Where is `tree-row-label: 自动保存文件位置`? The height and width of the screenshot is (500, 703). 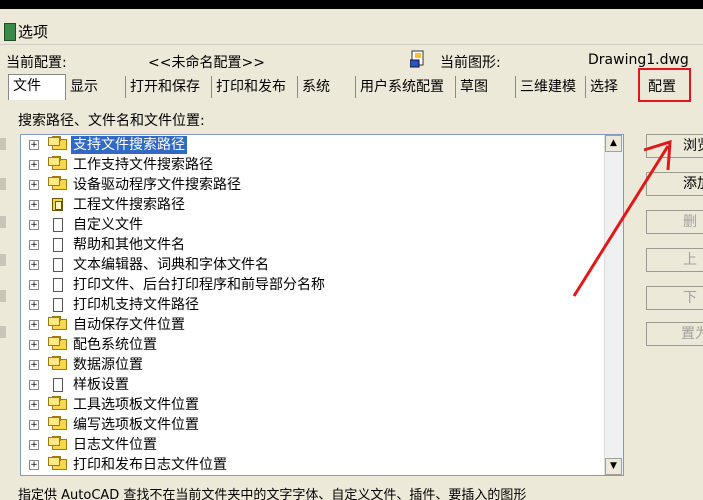
tree-row-label: 自动保存文件位置 is located at coordinates (129, 325).